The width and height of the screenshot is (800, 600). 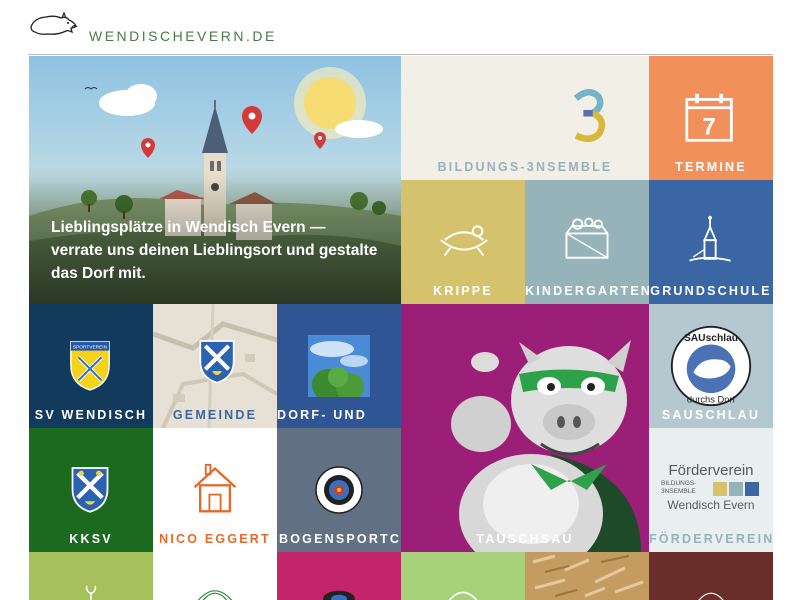 I want to click on tile-grundschule: GRUNDSCHULE, so click(x=711, y=242).